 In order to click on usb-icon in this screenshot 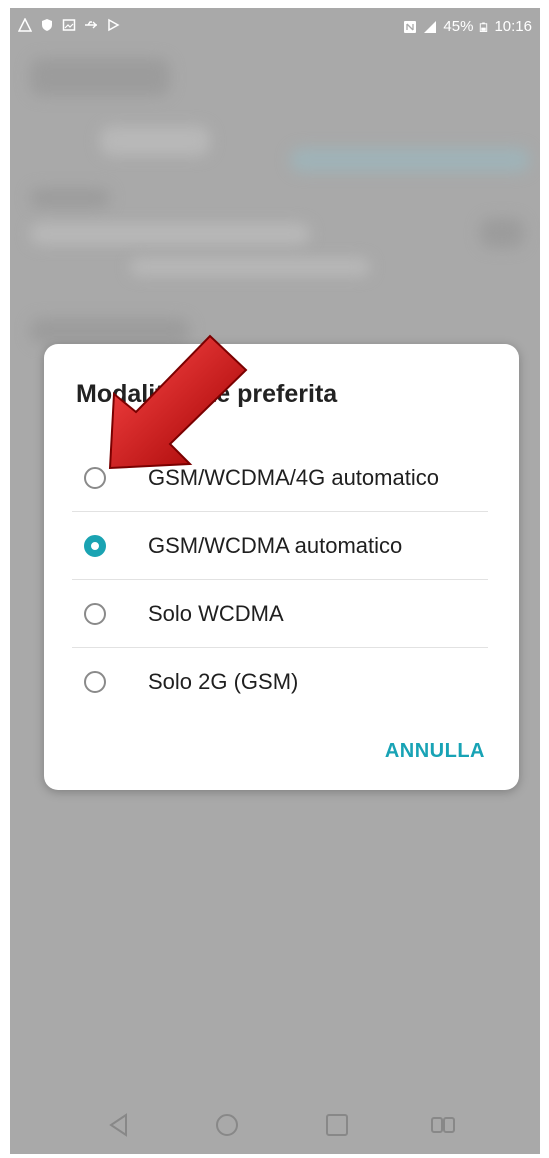, I will do `click(91, 25)`.